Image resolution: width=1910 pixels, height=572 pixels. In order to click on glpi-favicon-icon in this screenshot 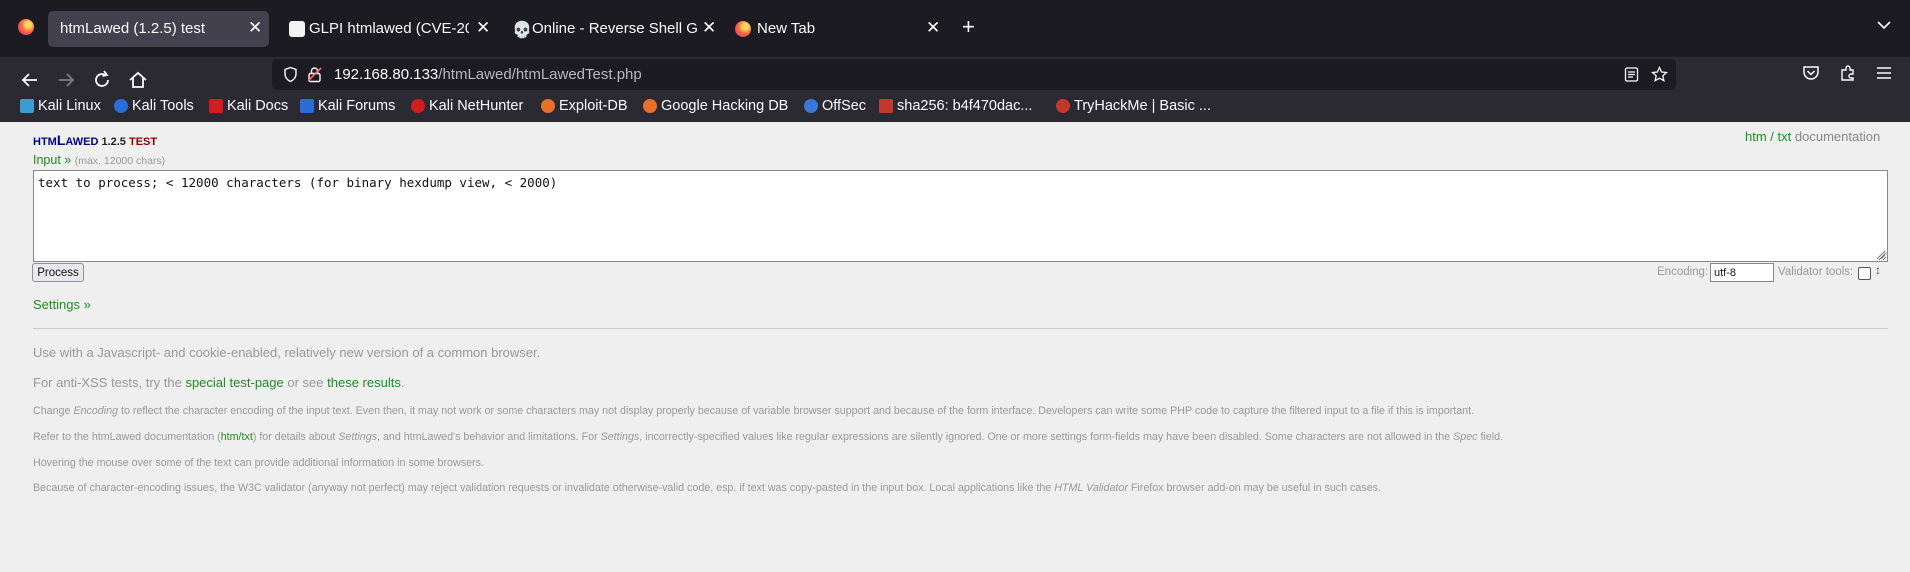, I will do `click(297, 29)`.